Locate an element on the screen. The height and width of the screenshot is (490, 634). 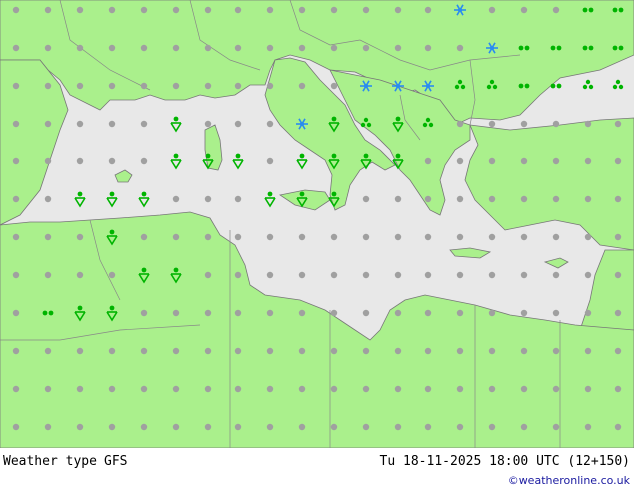
credit-link: ©weatheronline.co.uk is located at coordinates (569, 480).